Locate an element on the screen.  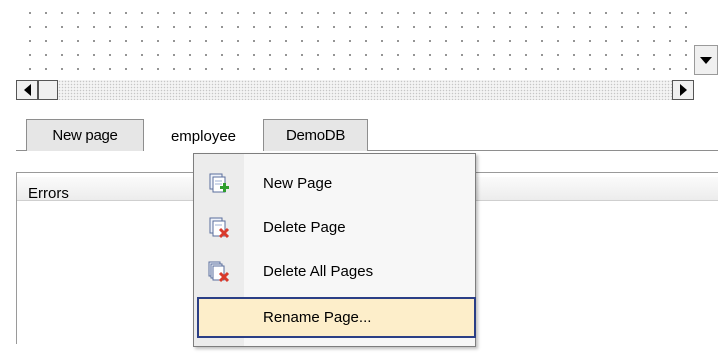
tab-demodb: DemoDB is located at coordinates (315, 135).